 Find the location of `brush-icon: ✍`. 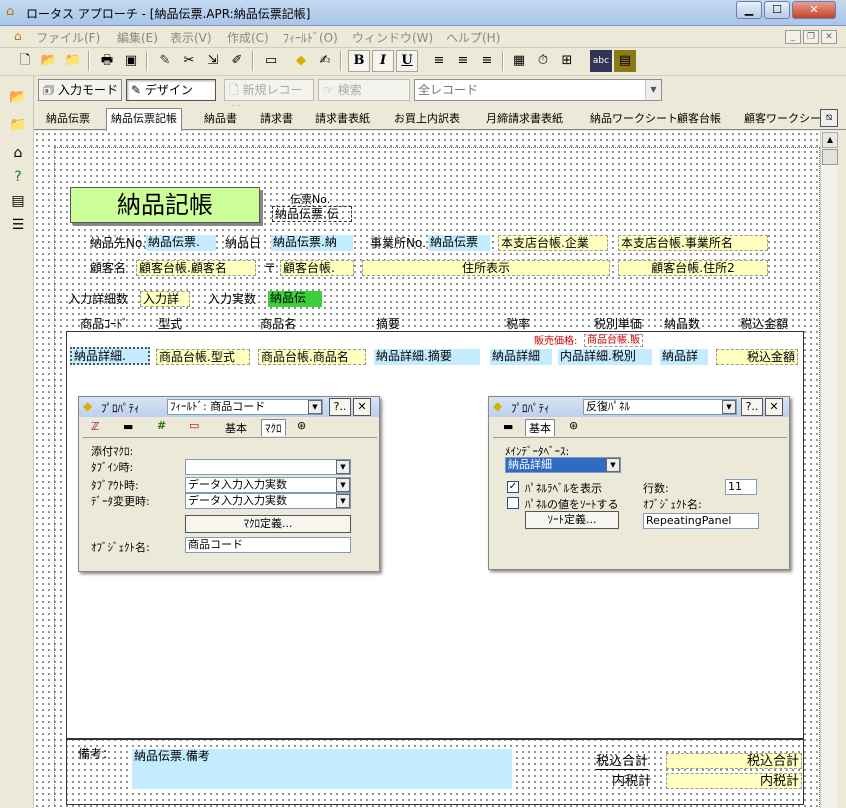

brush-icon: ✍ is located at coordinates (325, 61).